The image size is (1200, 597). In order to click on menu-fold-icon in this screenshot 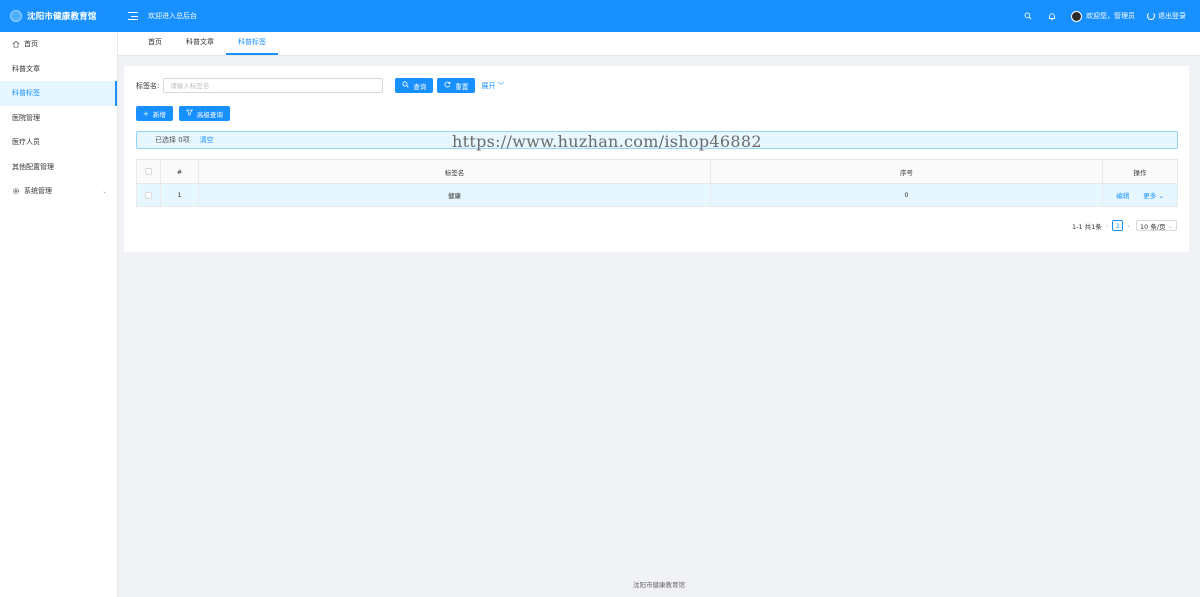, I will do `click(133, 16)`.